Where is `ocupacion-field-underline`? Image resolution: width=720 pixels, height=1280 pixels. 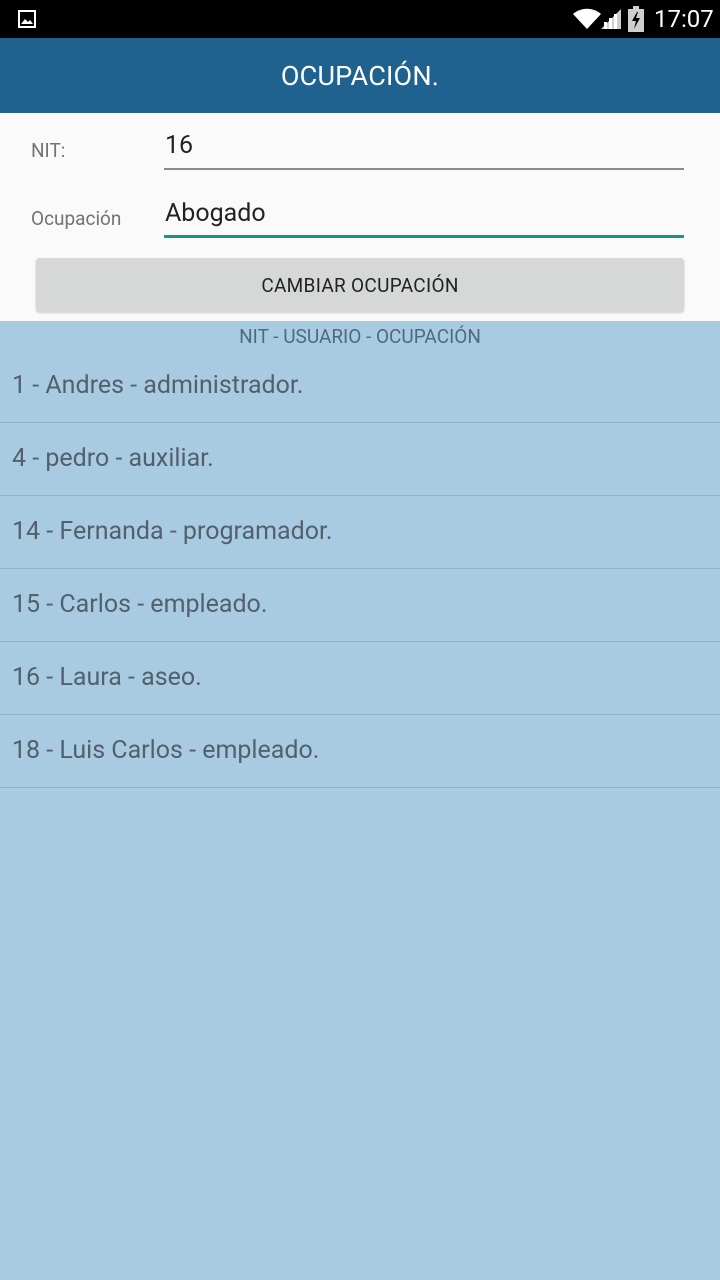
ocupacion-field-underline is located at coordinates (424, 236).